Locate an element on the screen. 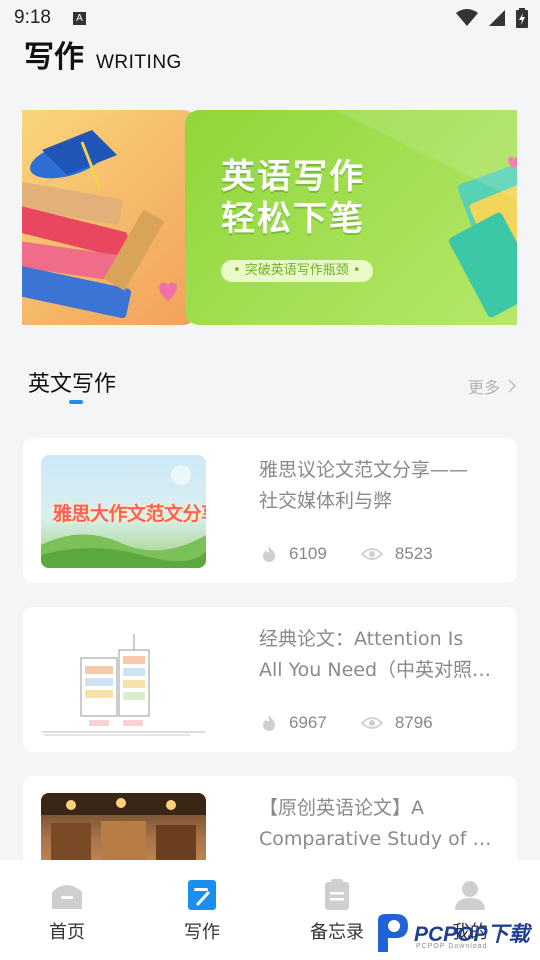 The image size is (540, 960). article-title-line1: 雅思议论文范文分享—— is located at coordinates (364, 470).